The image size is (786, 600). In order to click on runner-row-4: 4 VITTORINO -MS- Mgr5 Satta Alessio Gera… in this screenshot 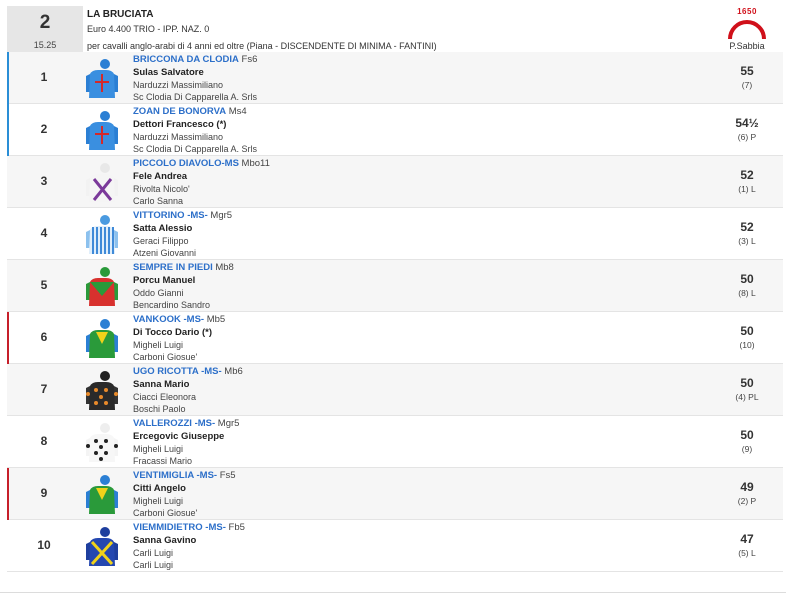, I will do `click(395, 234)`.